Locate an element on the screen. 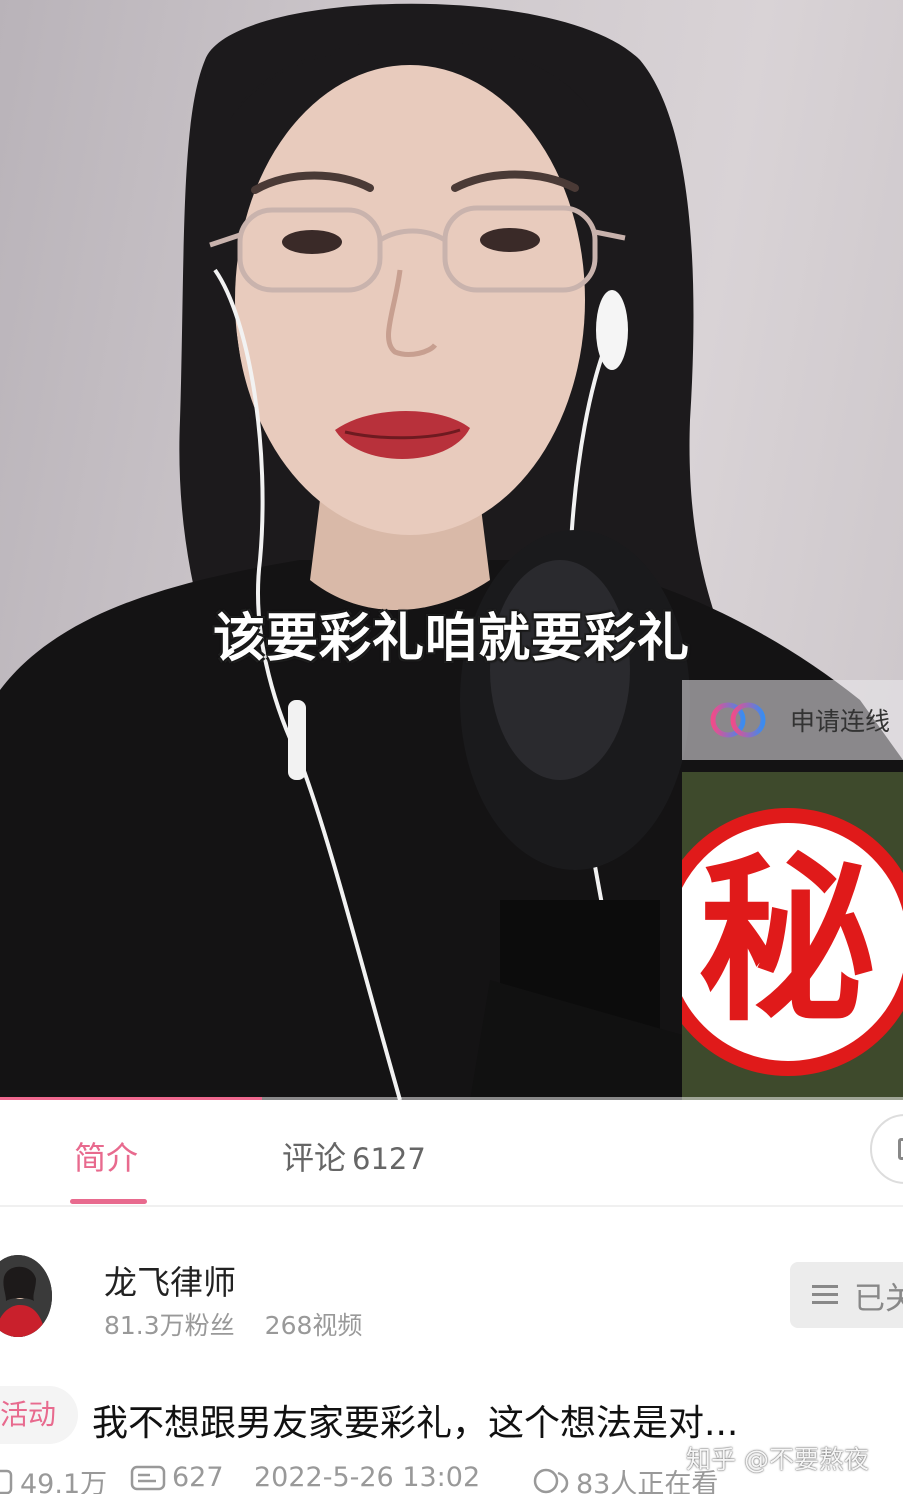 This screenshot has height=1494, width=903. followed-button: 已关 is located at coordinates (846, 1295).